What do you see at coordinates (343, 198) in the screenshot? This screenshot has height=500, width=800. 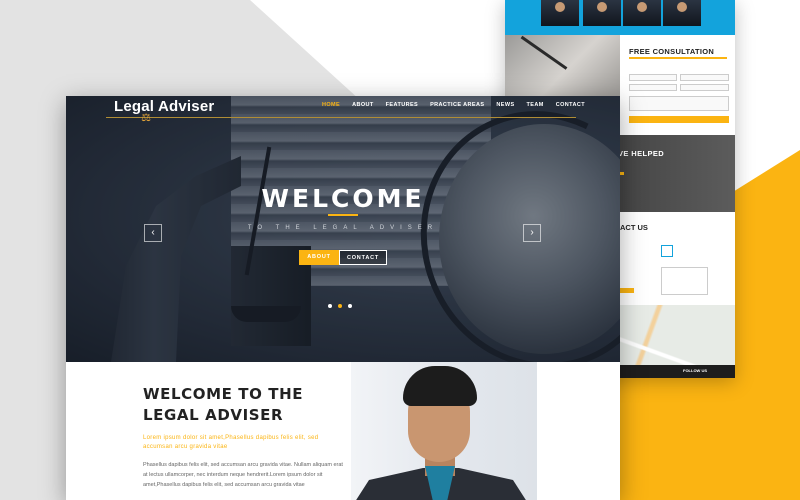 I see `hero-title: WELCOME` at bounding box center [343, 198].